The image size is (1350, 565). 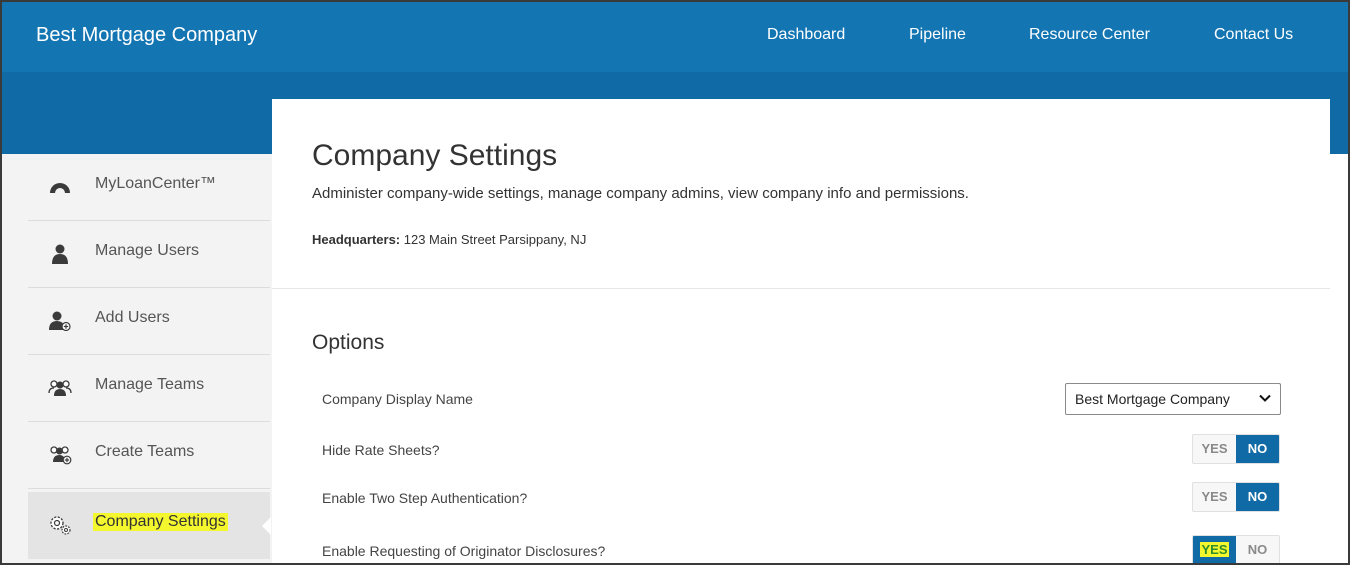 What do you see at coordinates (147, 250) in the screenshot?
I see `sidebar-item-label: Manage Users` at bounding box center [147, 250].